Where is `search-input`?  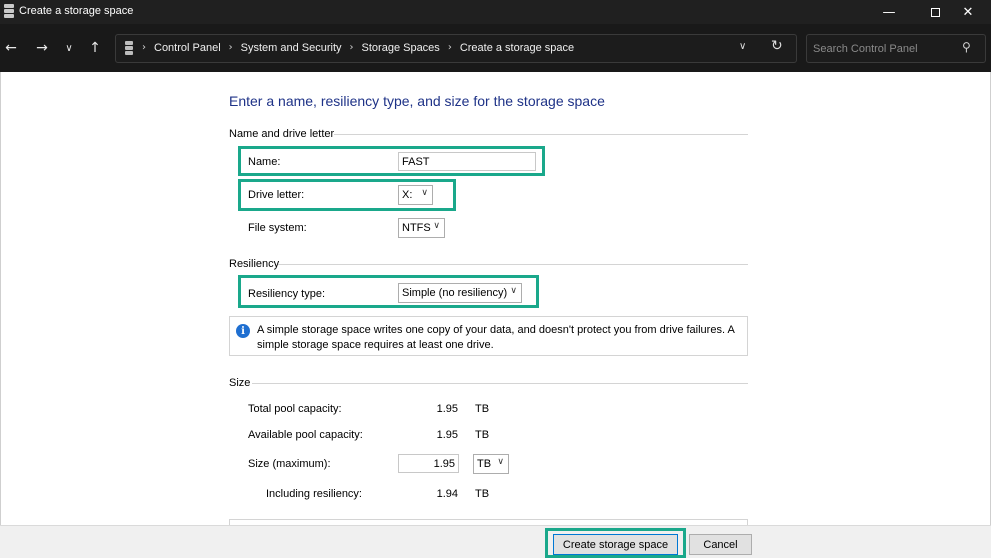
search-input is located at coordinates (885, 49).